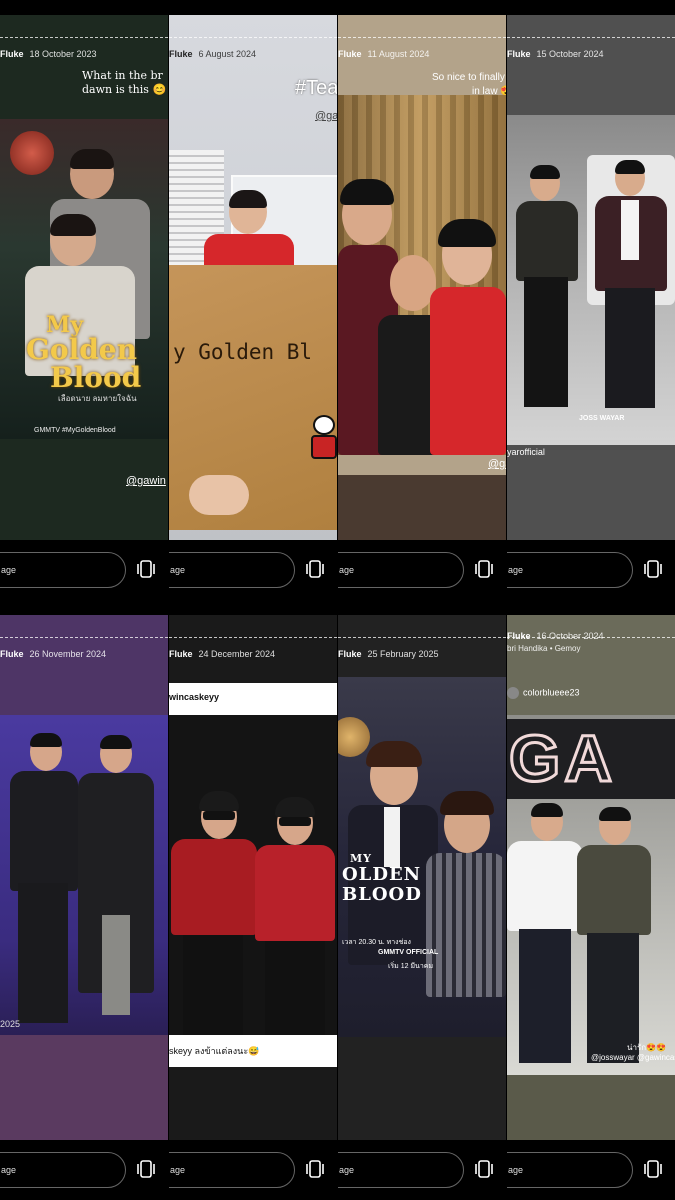 The image size is (675, 1200). What do you see at coordinates (237, 654) in the screenshot?
I see `story-date: 24 December 2024` at bounding box center [237, 654].